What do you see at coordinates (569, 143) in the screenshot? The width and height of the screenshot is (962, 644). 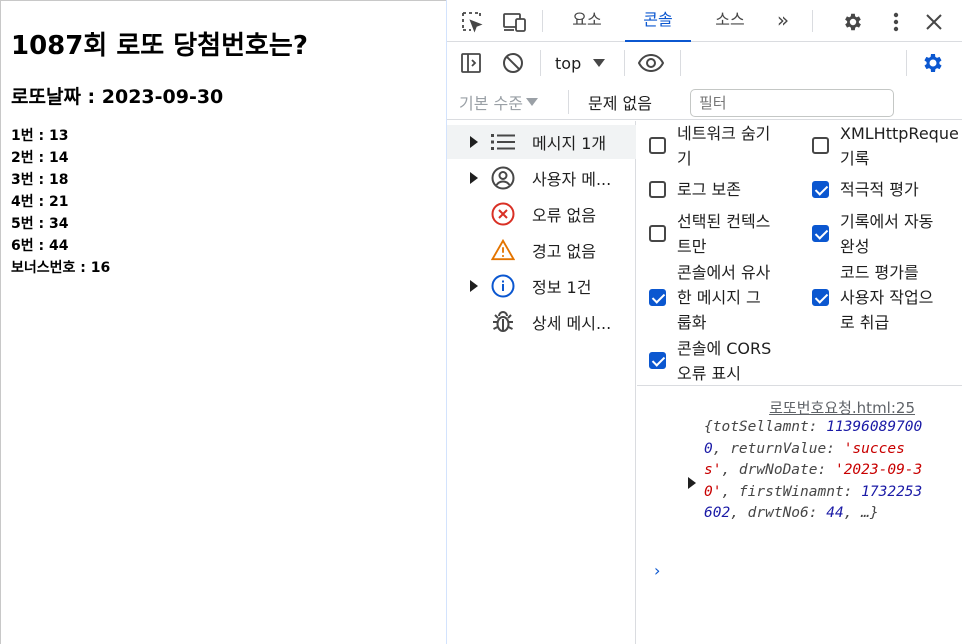 I see `sidebar-item-label: 메시지 1개` at bounding box center [569, 143].